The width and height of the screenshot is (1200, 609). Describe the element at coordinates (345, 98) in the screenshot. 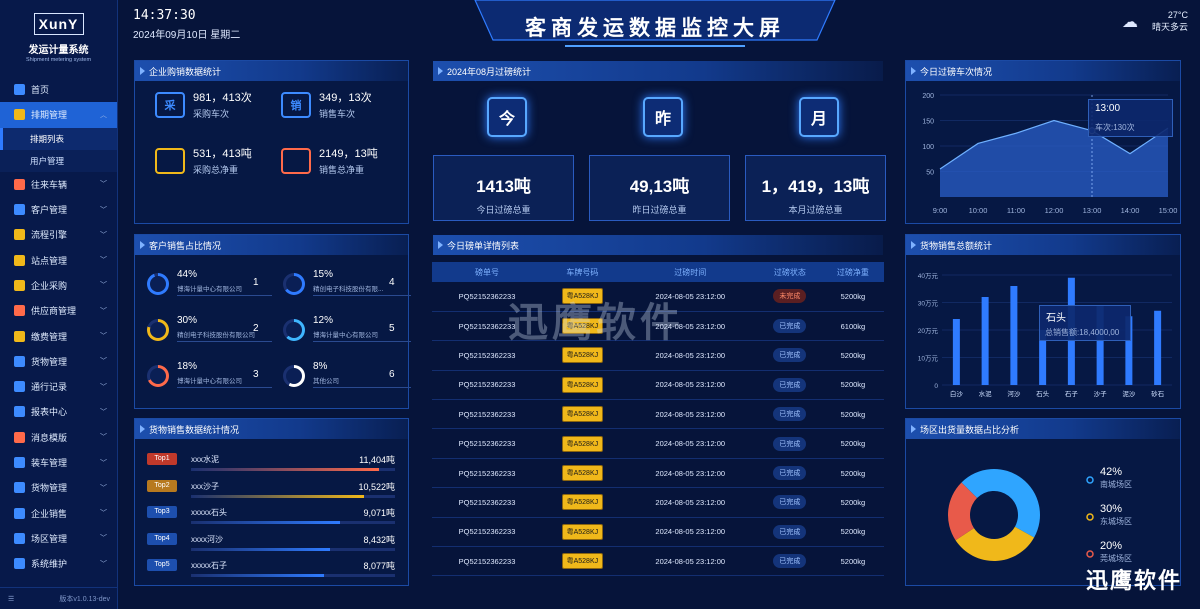

I see `stat-value: 349，13次` at that location.